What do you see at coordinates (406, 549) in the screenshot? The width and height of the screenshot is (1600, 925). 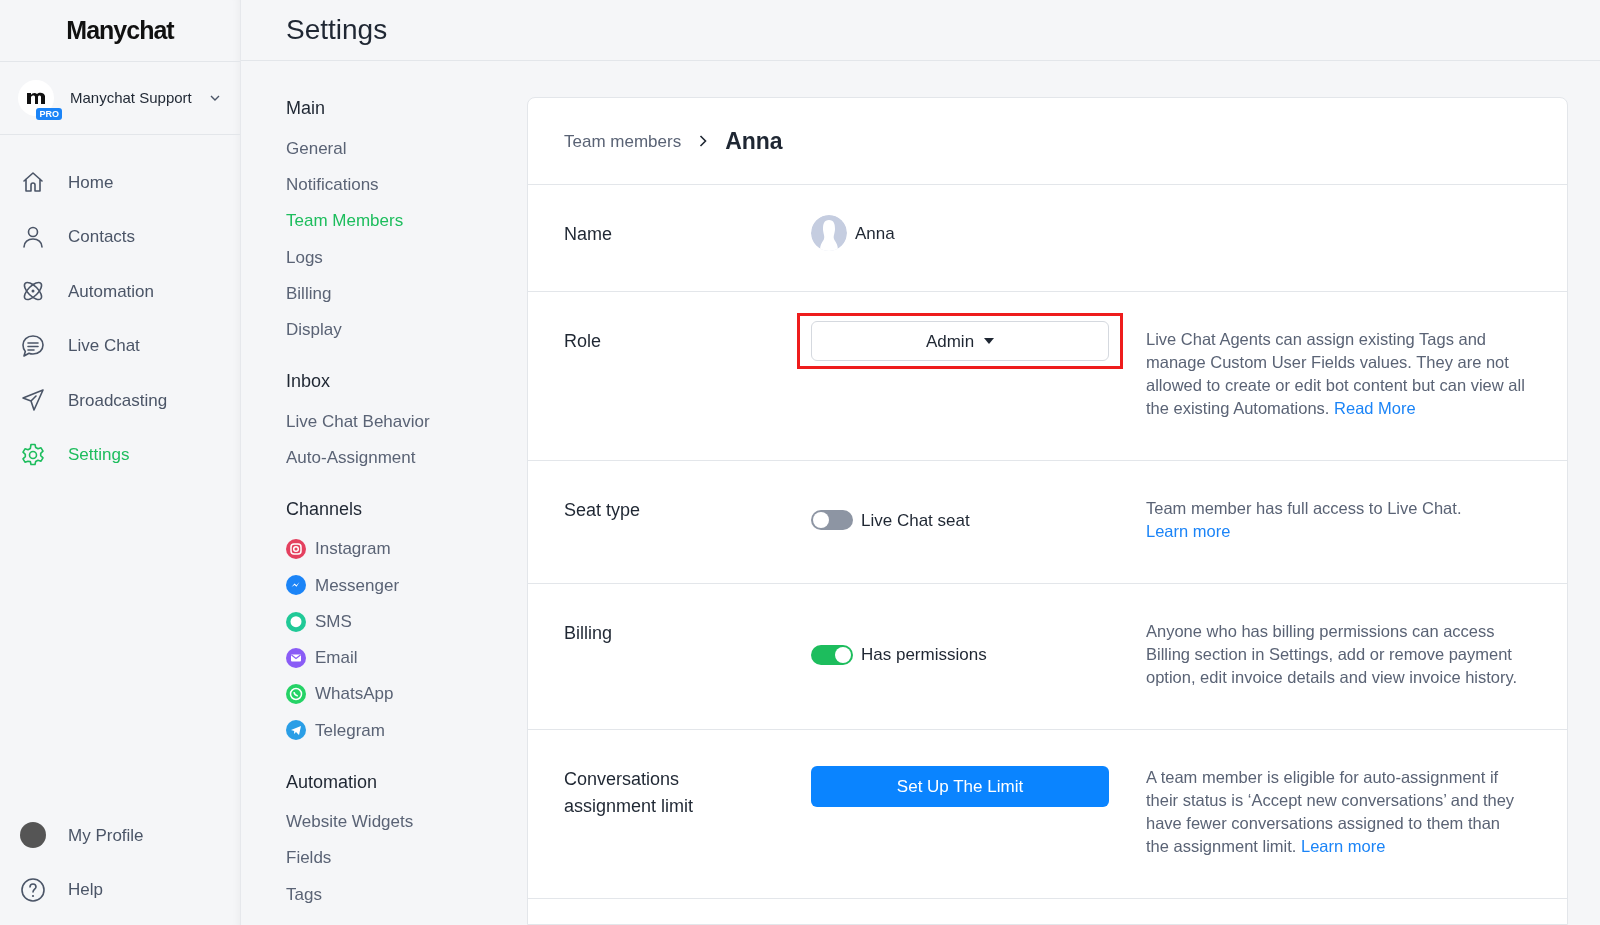 I see `settings-menu-item: Instagram` at bounding box center [406, 549].